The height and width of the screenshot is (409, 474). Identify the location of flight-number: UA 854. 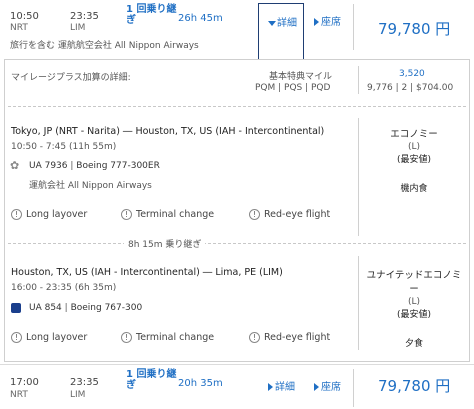
(45, 308).